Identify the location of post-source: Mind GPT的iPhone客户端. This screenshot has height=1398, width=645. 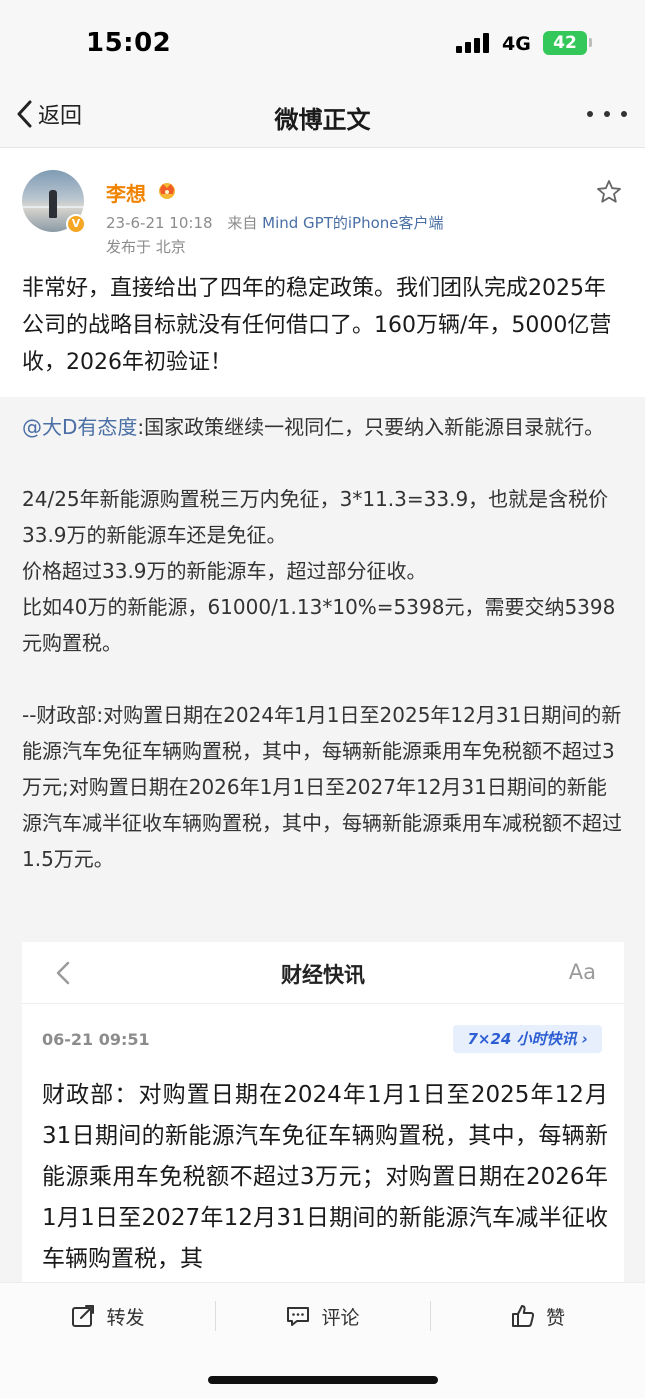
(352, 223).